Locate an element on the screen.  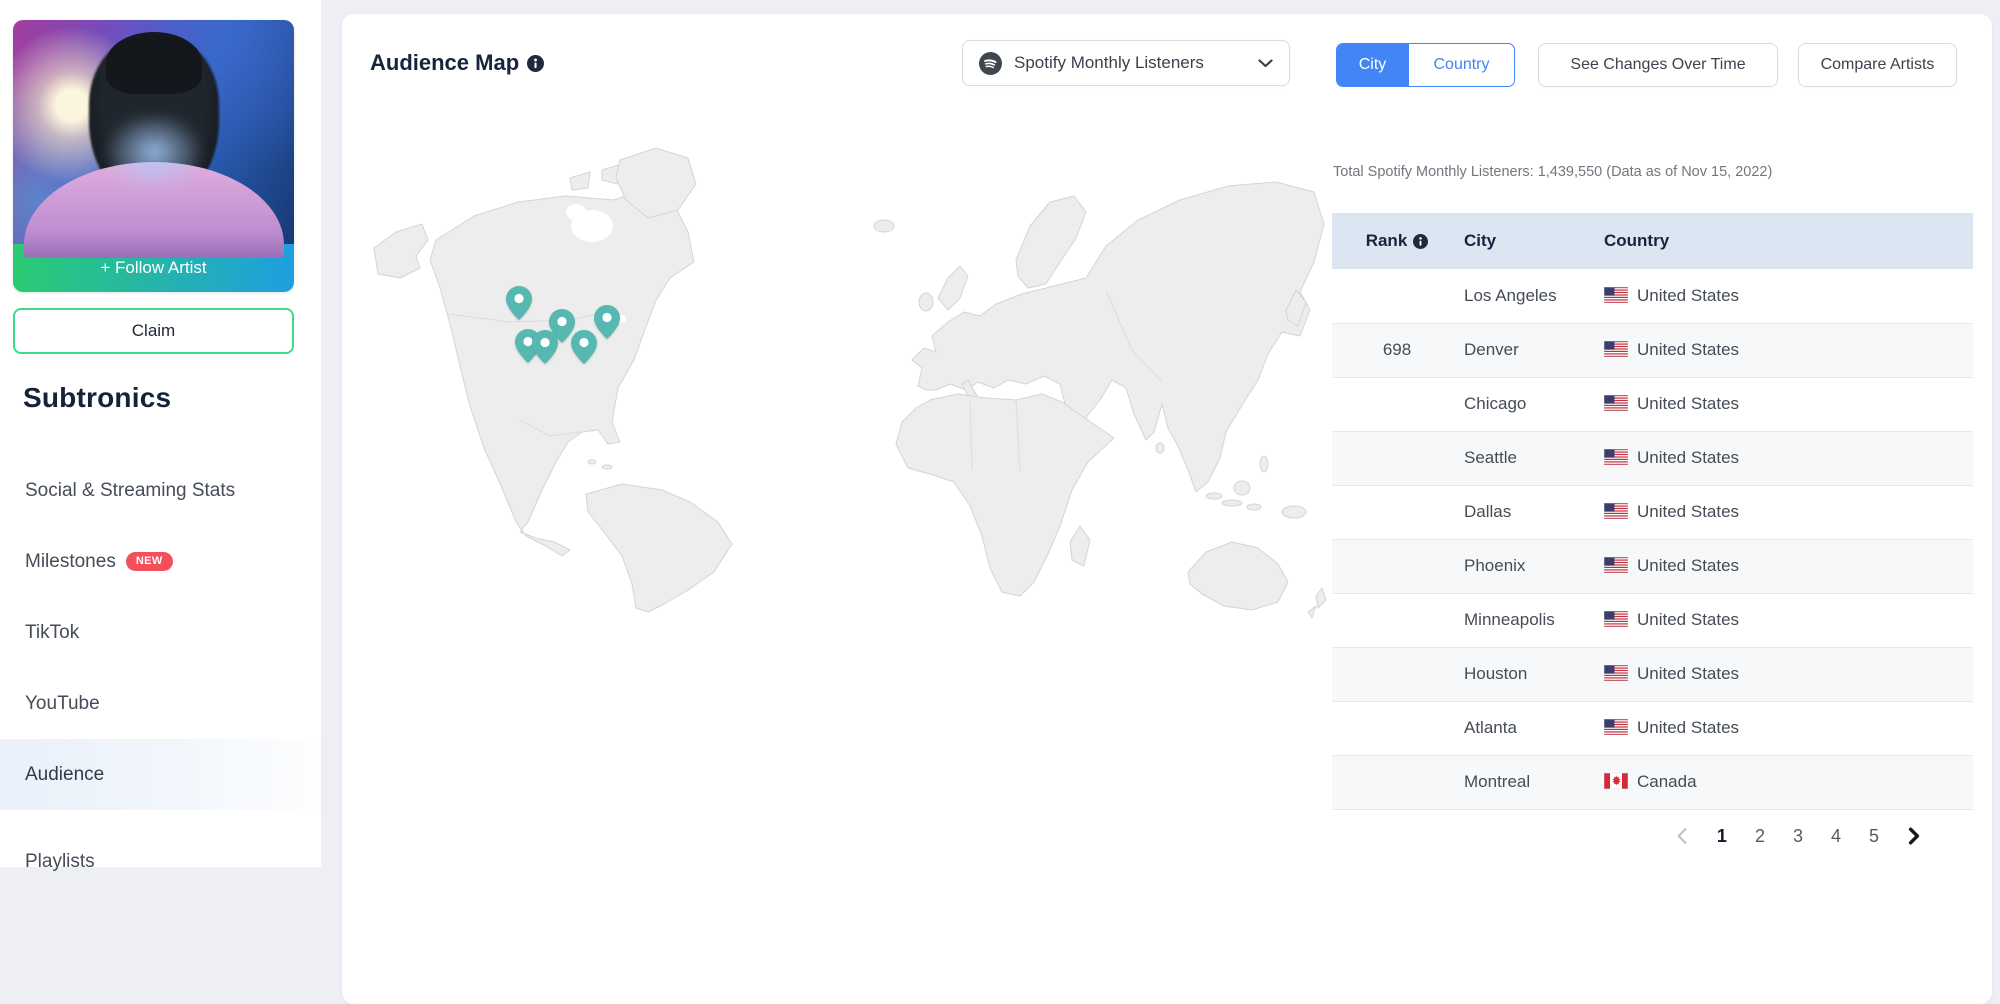
artist-photo is located at coordinates (153, 139).